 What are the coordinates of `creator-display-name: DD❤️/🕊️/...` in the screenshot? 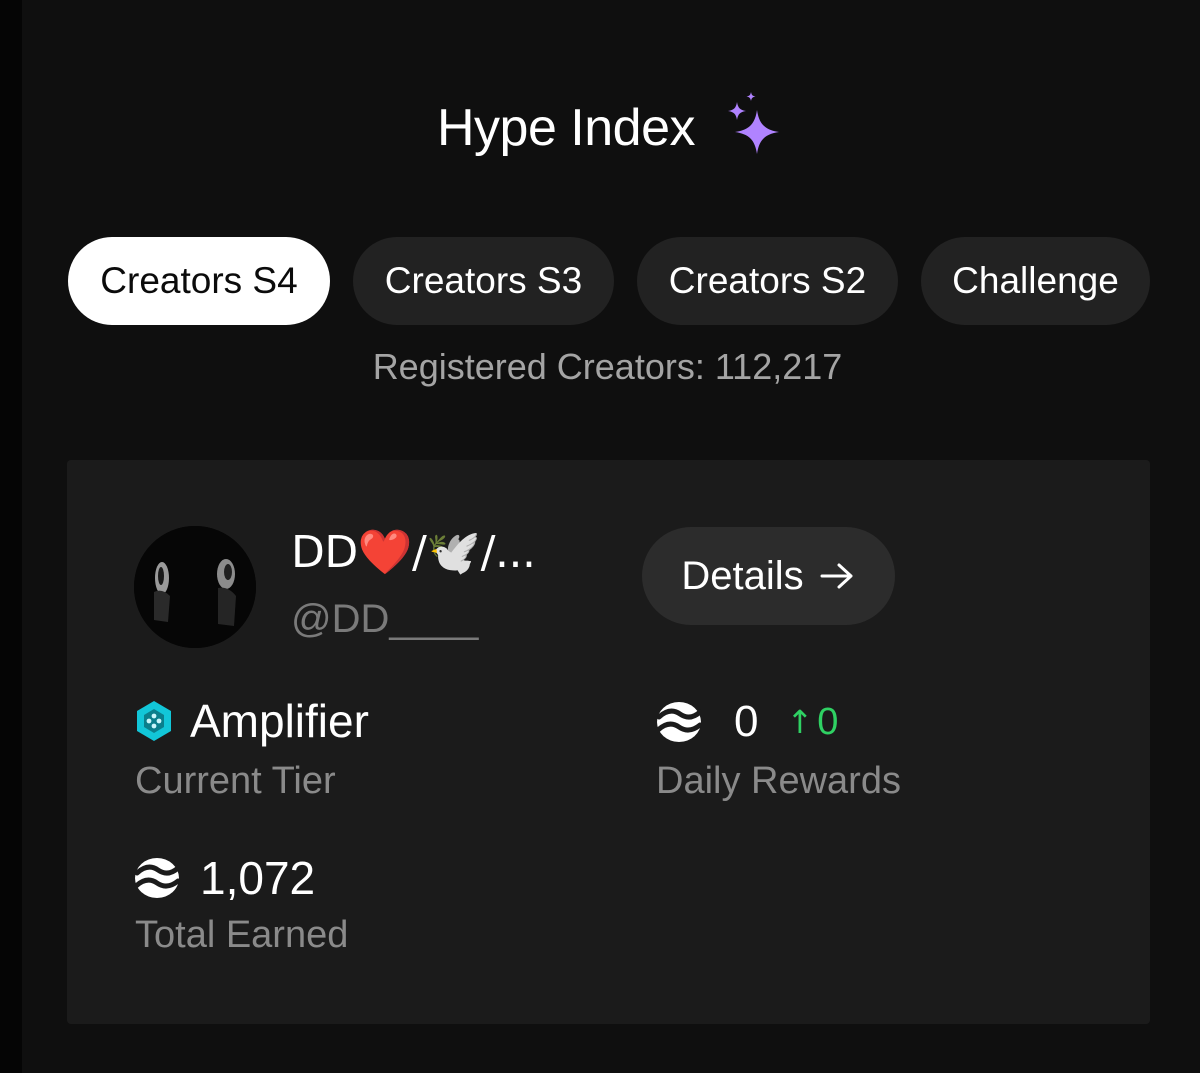 It's located at (413, 552).